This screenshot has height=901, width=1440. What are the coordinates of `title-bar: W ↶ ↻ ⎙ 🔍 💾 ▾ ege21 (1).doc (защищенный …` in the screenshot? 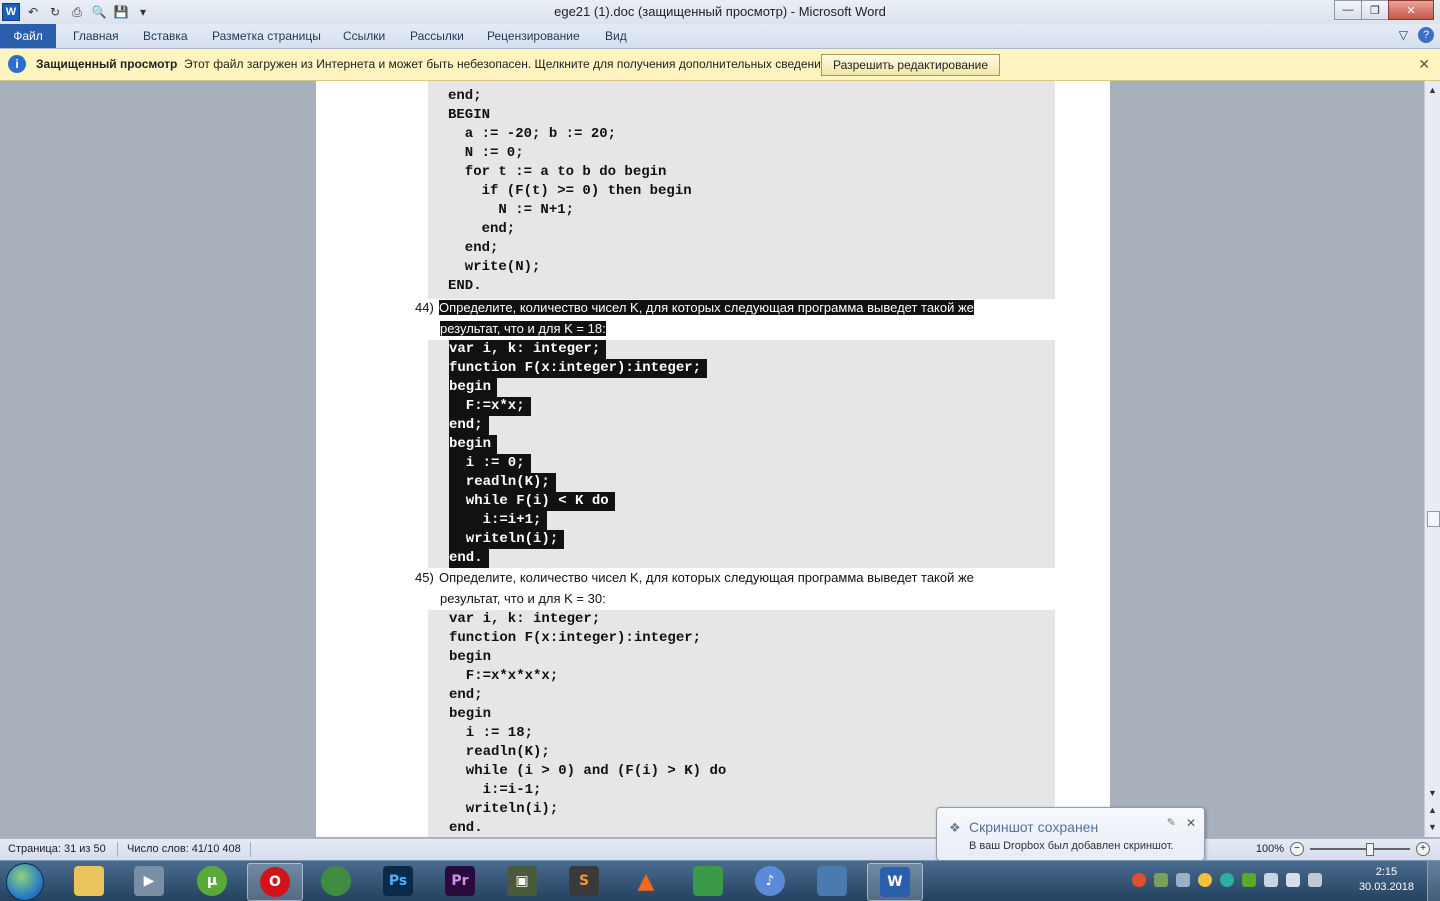 It's located at (720, 12).